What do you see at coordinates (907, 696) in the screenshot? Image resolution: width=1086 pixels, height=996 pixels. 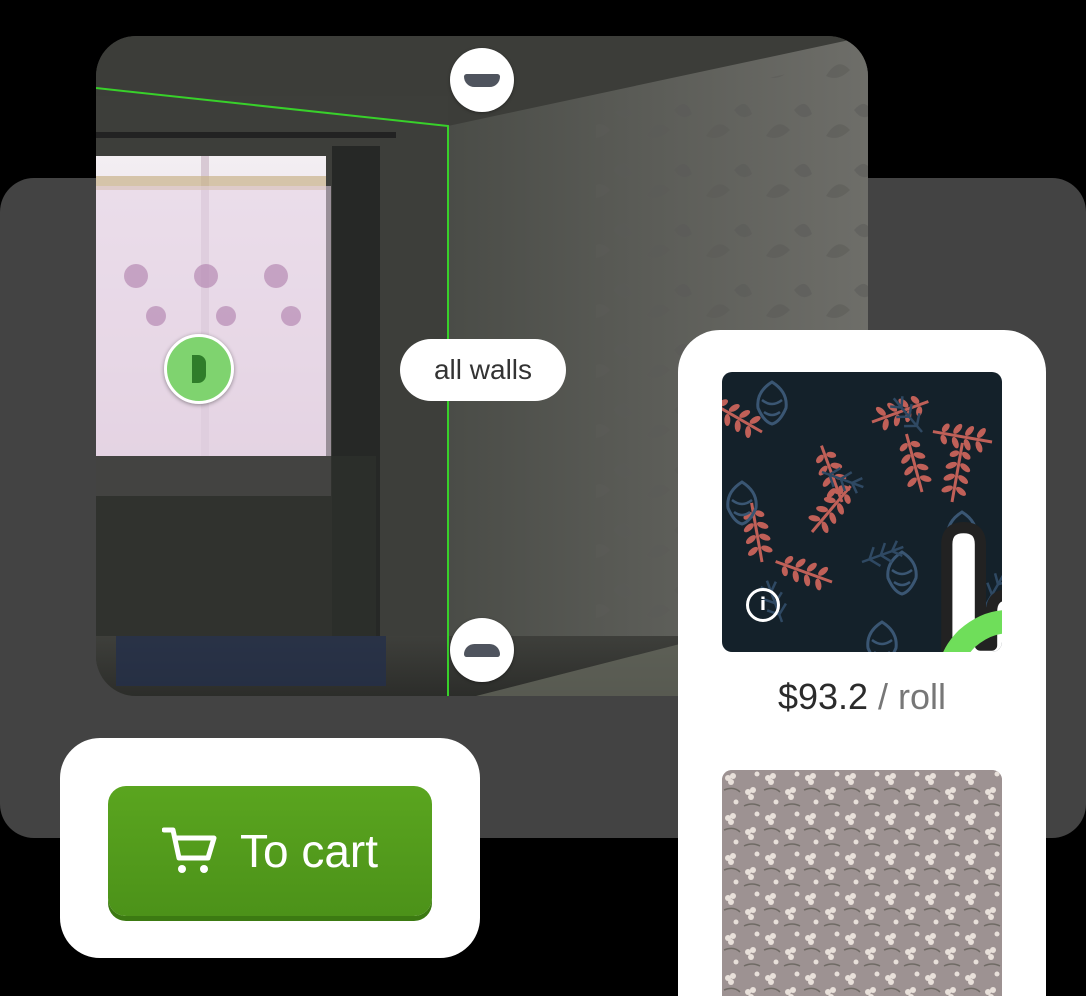 I see `price-unit: / roll` at bounding box center [907, 696].